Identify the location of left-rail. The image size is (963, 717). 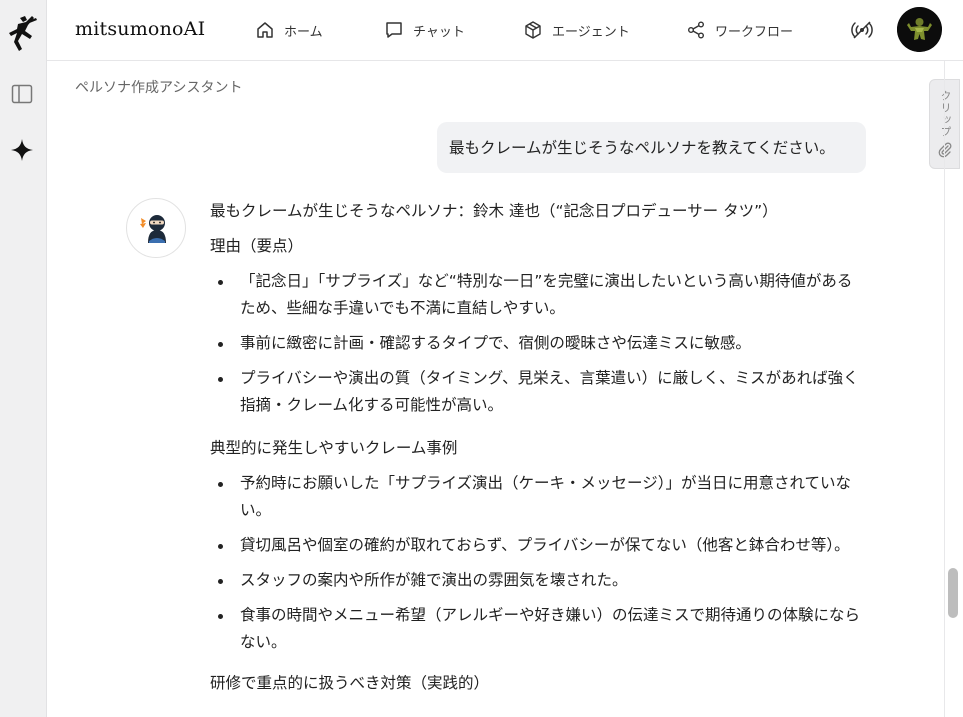
(23, 358).